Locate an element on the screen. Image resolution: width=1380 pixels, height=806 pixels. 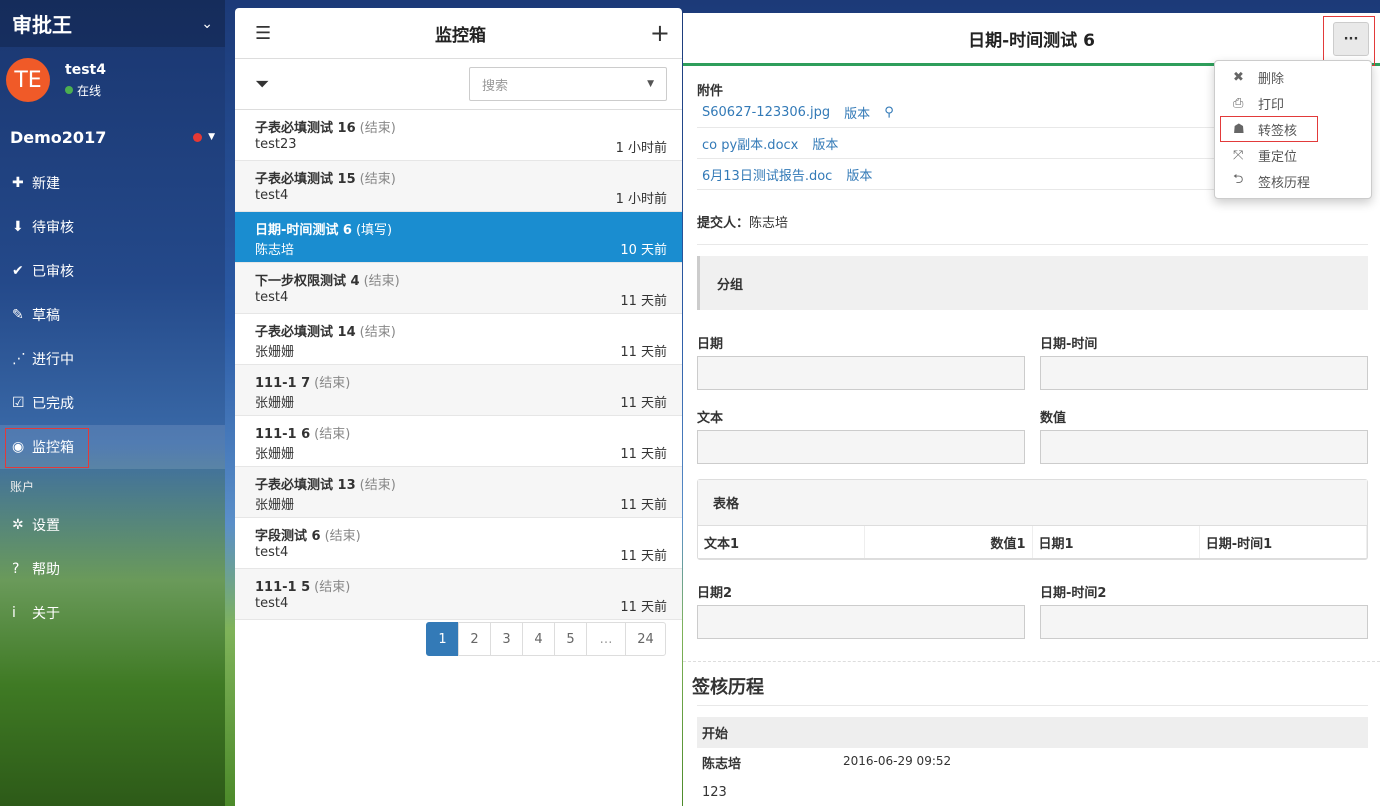
list-item: 111-1 6 (结束) 张姗姗 11 天前 is located at coordinates (458, 441).